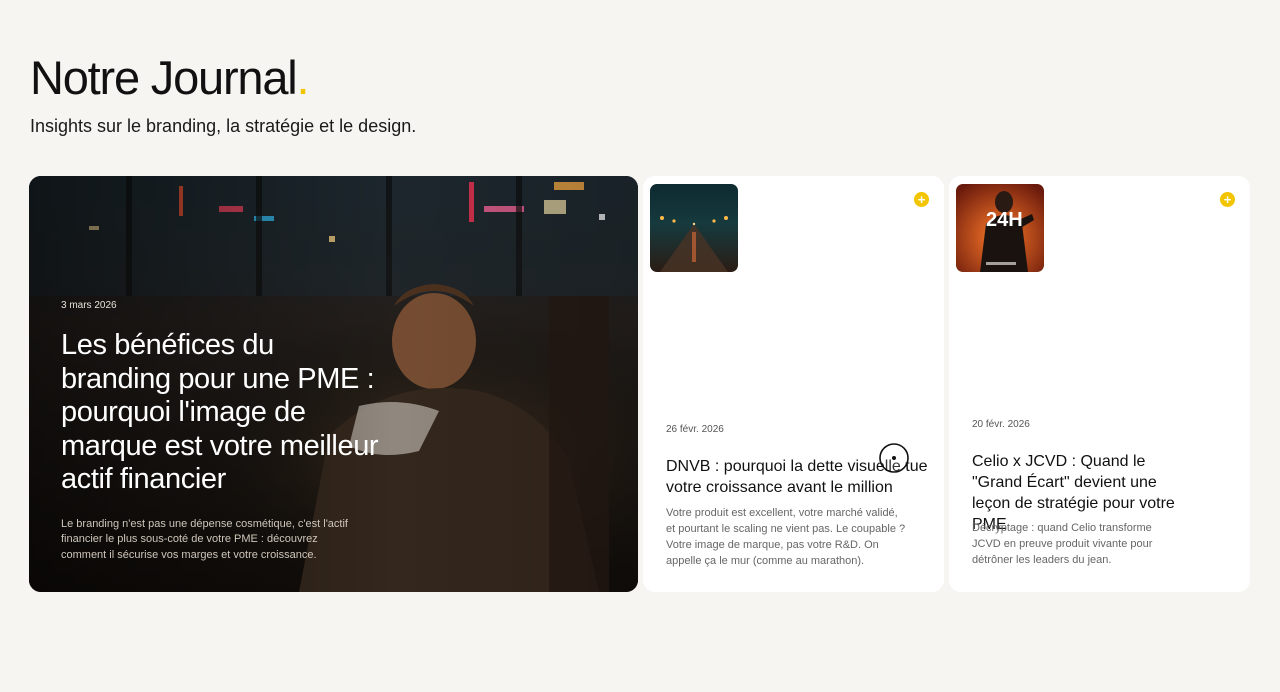 The height and width of the screenshot is (692, 1280). What do you see at coordinates (89, 305) in the screenshot?
I see `article-date: 3 mars 2026` at bounding box center [89, 305].